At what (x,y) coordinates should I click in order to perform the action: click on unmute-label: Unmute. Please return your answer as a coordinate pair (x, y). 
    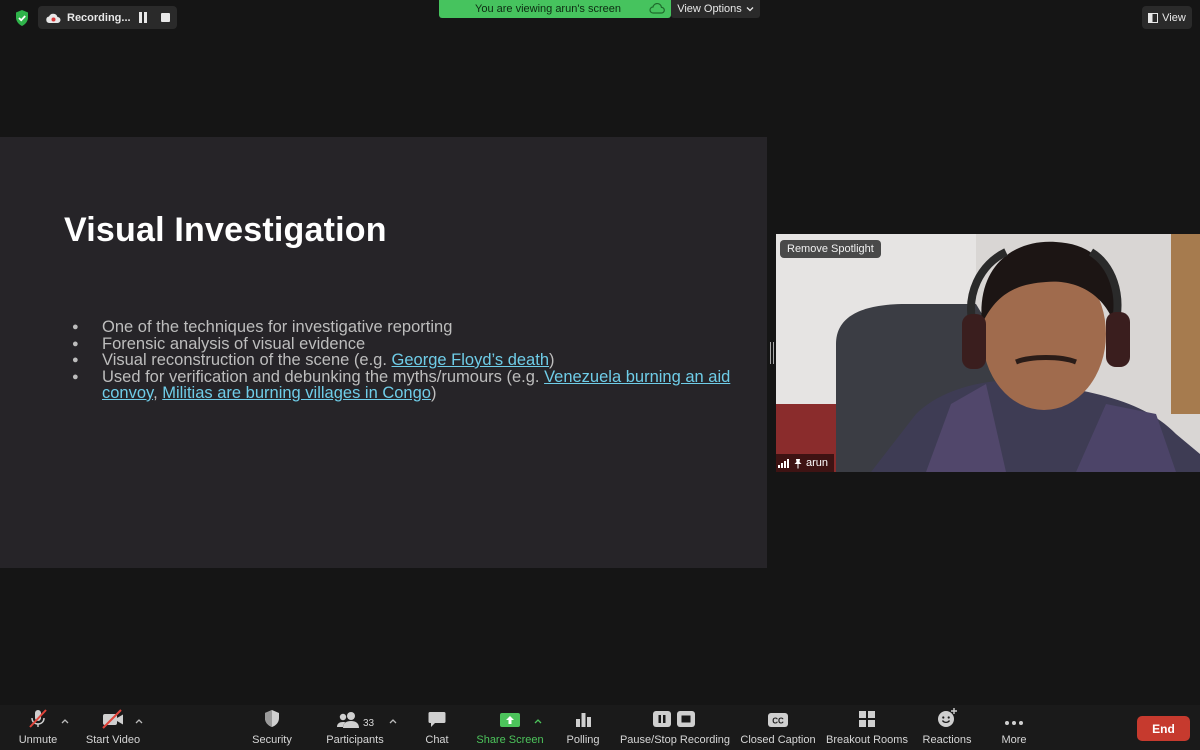
    Looking at the image, I should click on (38, 740).